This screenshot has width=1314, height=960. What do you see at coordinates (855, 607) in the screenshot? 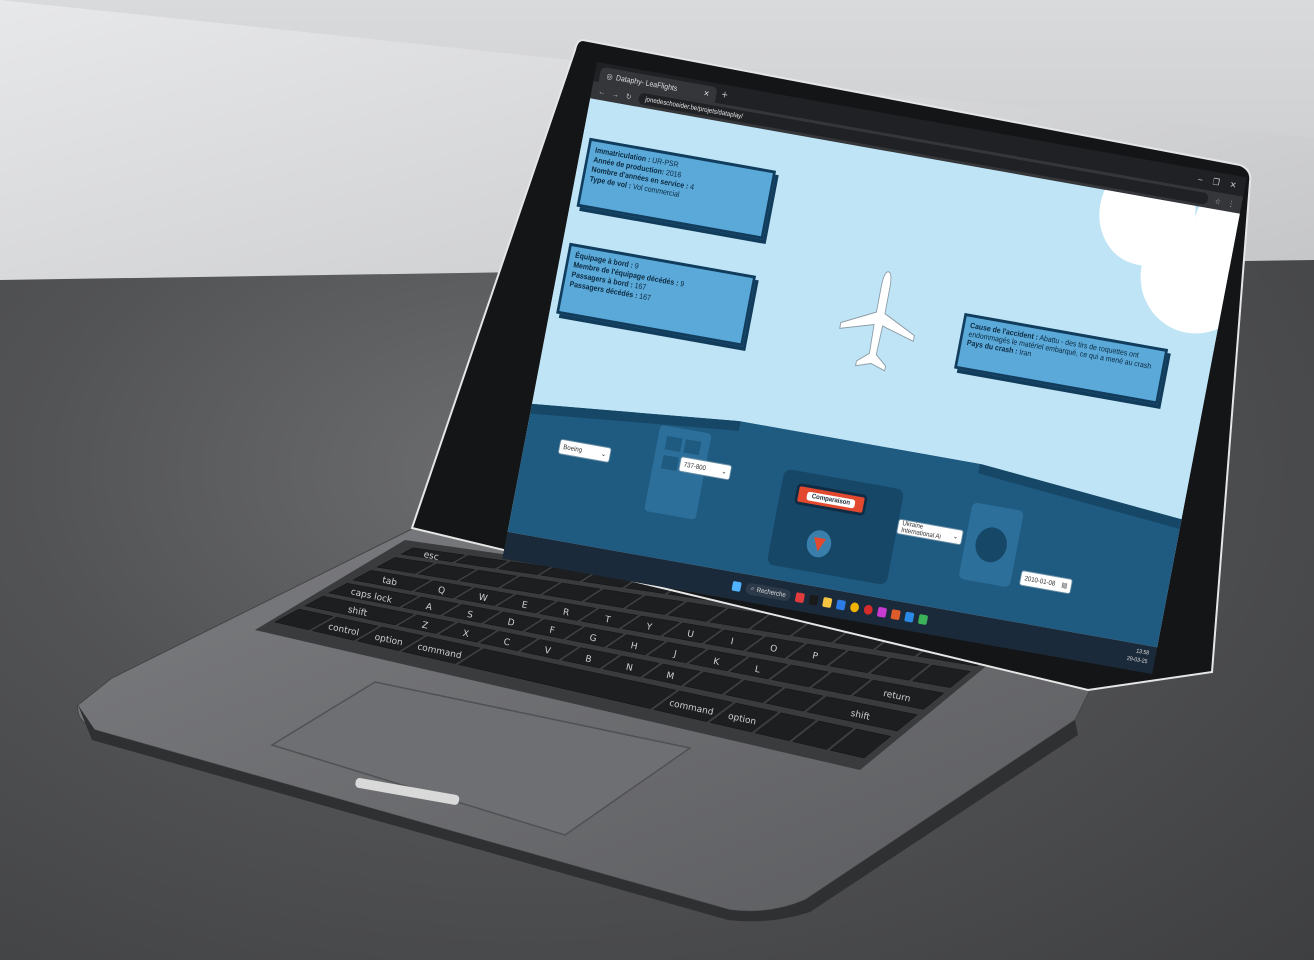
I see `chrome-icon` at bounding box center [855, 607].